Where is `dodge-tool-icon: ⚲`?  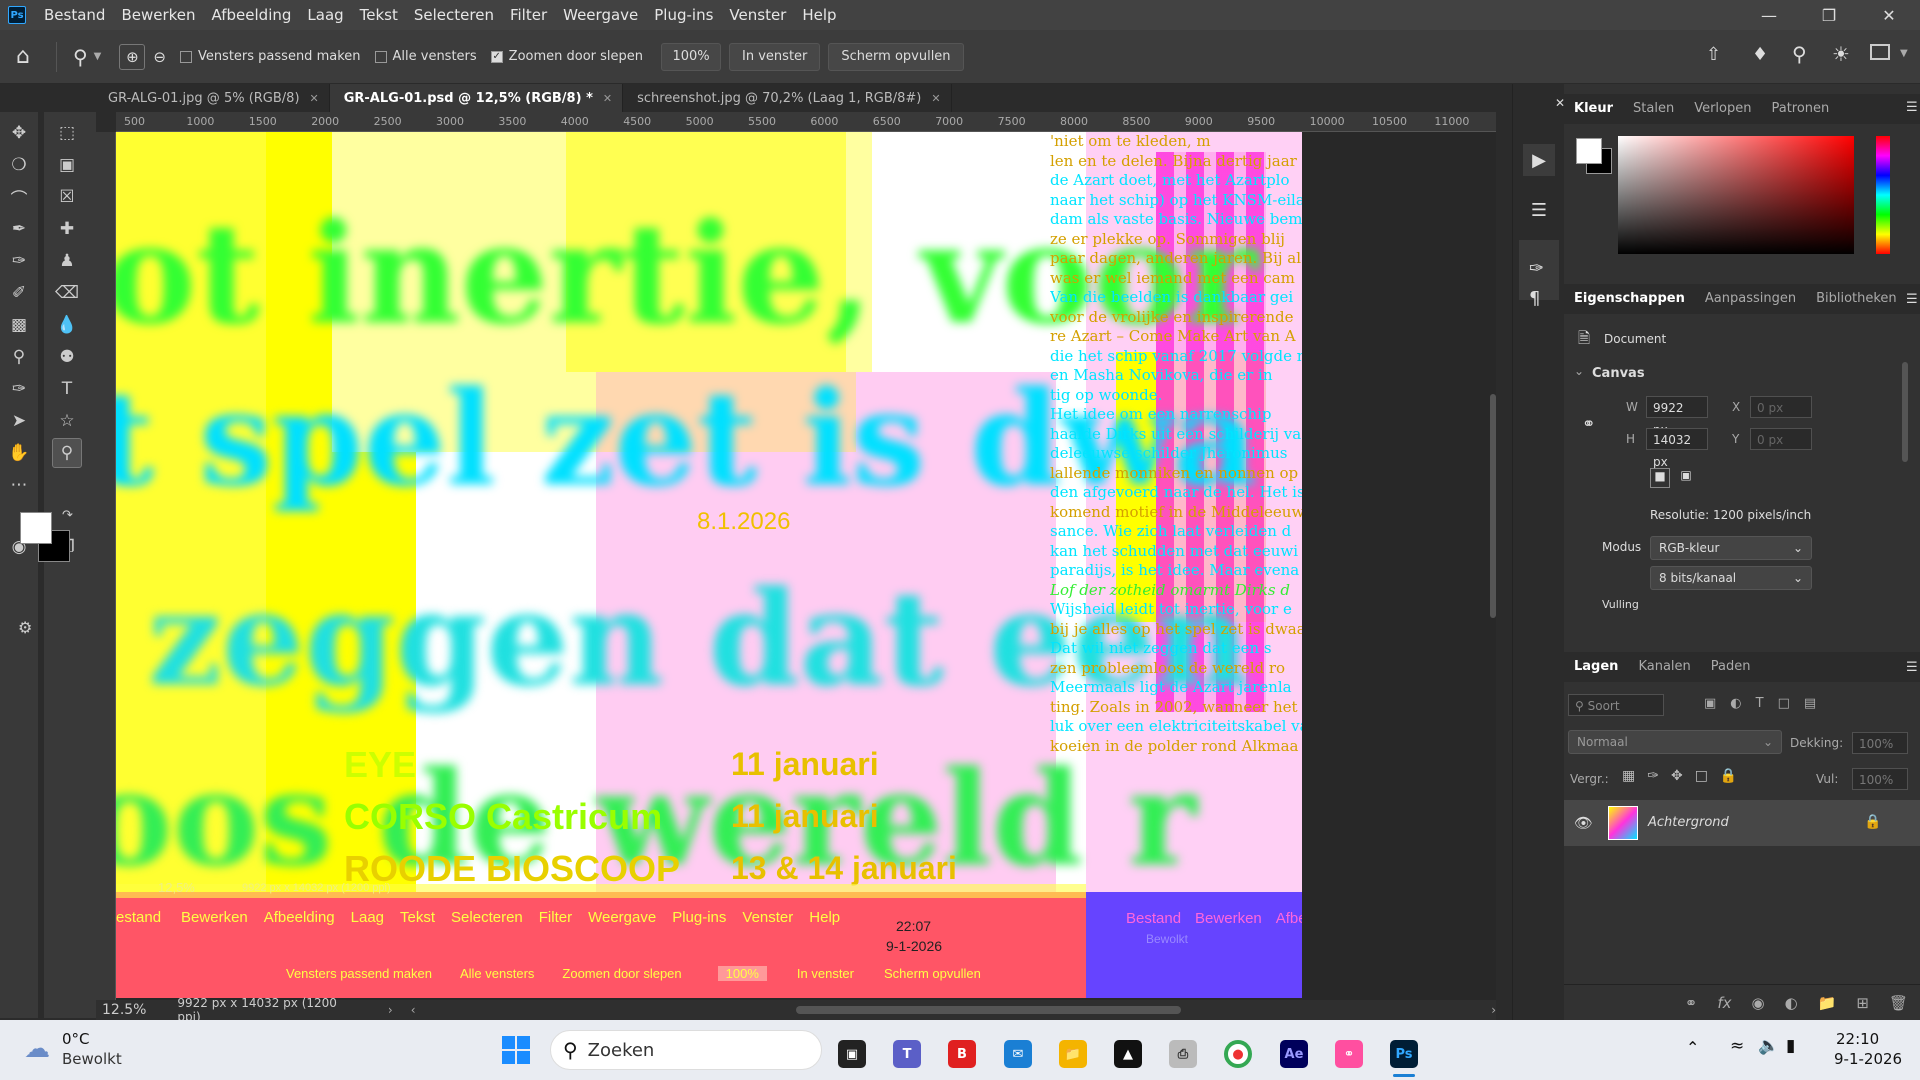 dodge-tool-icon: ⚲ is located at coordinates (19, 357).